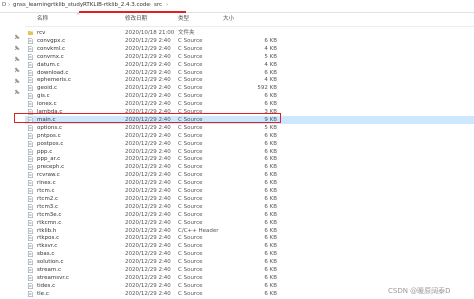 This screenshot has height=299, width=474. I want to click on column-header-name: 名称, so click(42, 19).